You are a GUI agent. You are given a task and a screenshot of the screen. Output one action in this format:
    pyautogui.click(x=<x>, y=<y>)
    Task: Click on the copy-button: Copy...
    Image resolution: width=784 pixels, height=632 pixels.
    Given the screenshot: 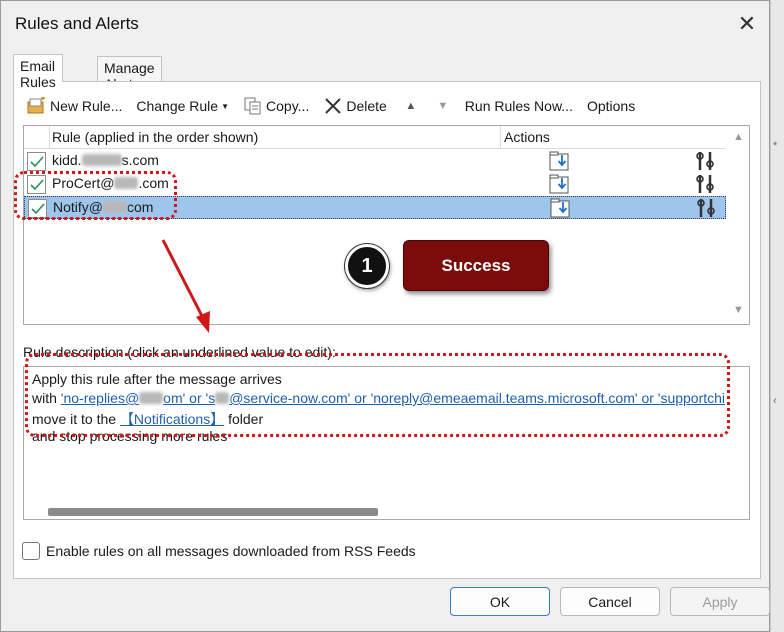 What is the action you would take?
    pyautogui.click(x=276, y=106)
    